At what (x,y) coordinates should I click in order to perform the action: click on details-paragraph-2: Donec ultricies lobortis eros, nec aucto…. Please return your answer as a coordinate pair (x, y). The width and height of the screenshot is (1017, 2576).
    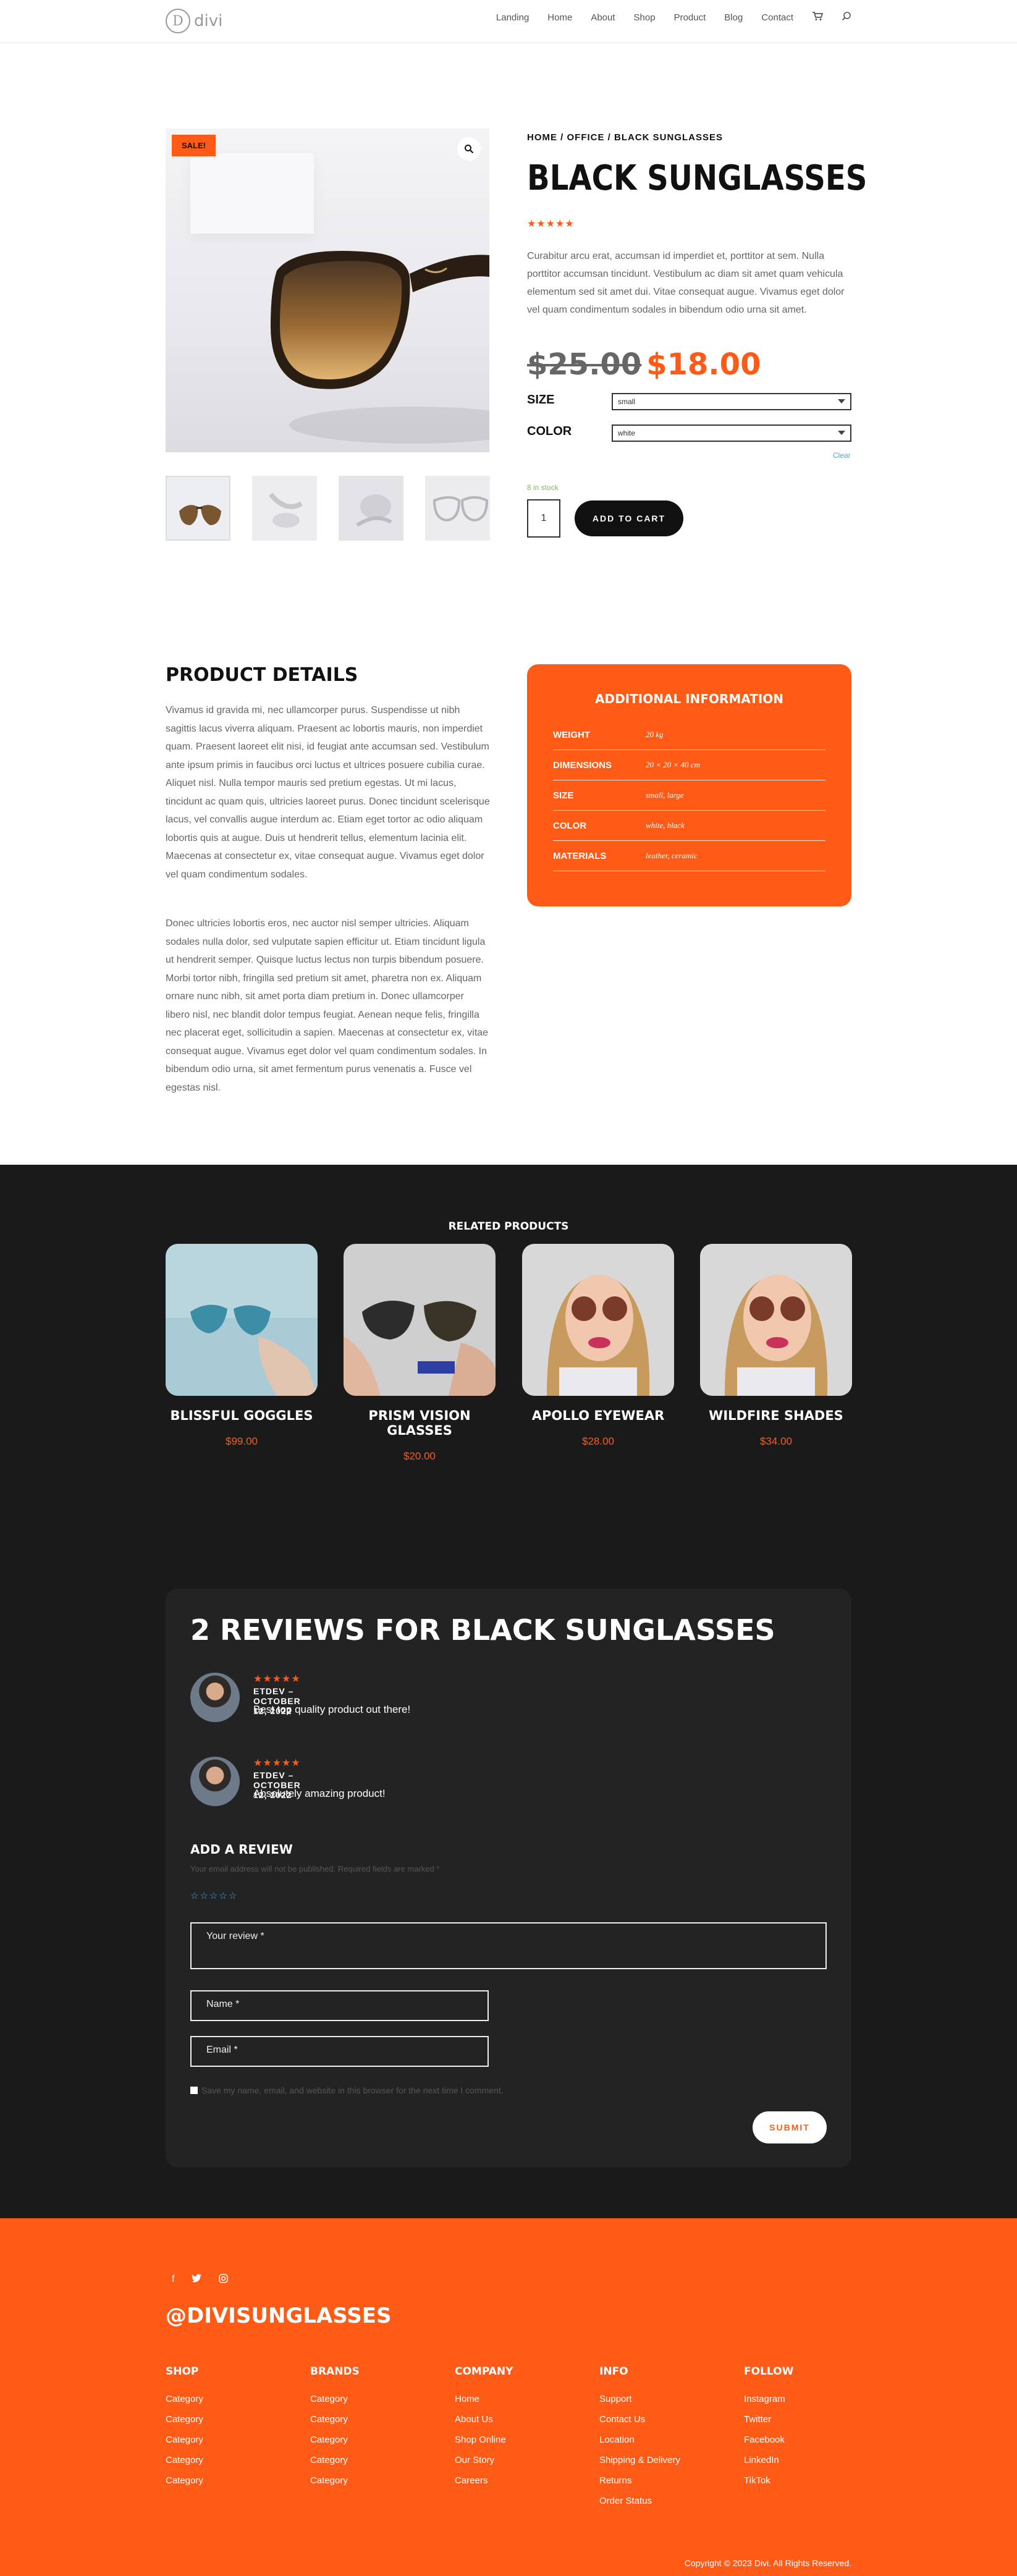
    Looking at the image, I should click on (327, 1005).